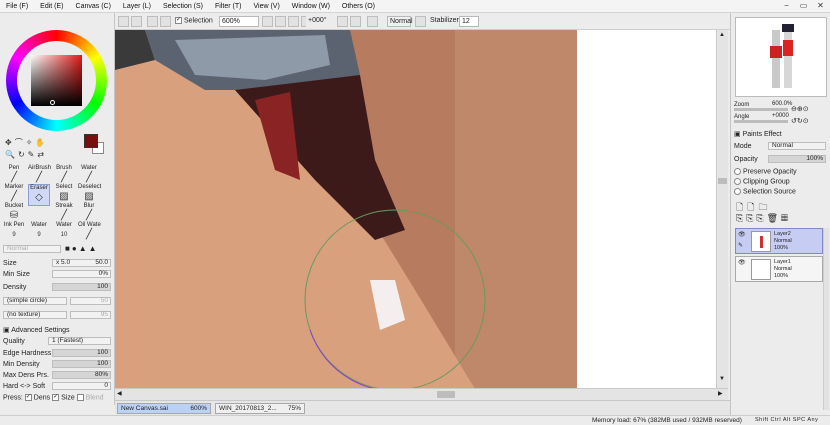  I want to click on primary-color-swatch, so click(91, 141).